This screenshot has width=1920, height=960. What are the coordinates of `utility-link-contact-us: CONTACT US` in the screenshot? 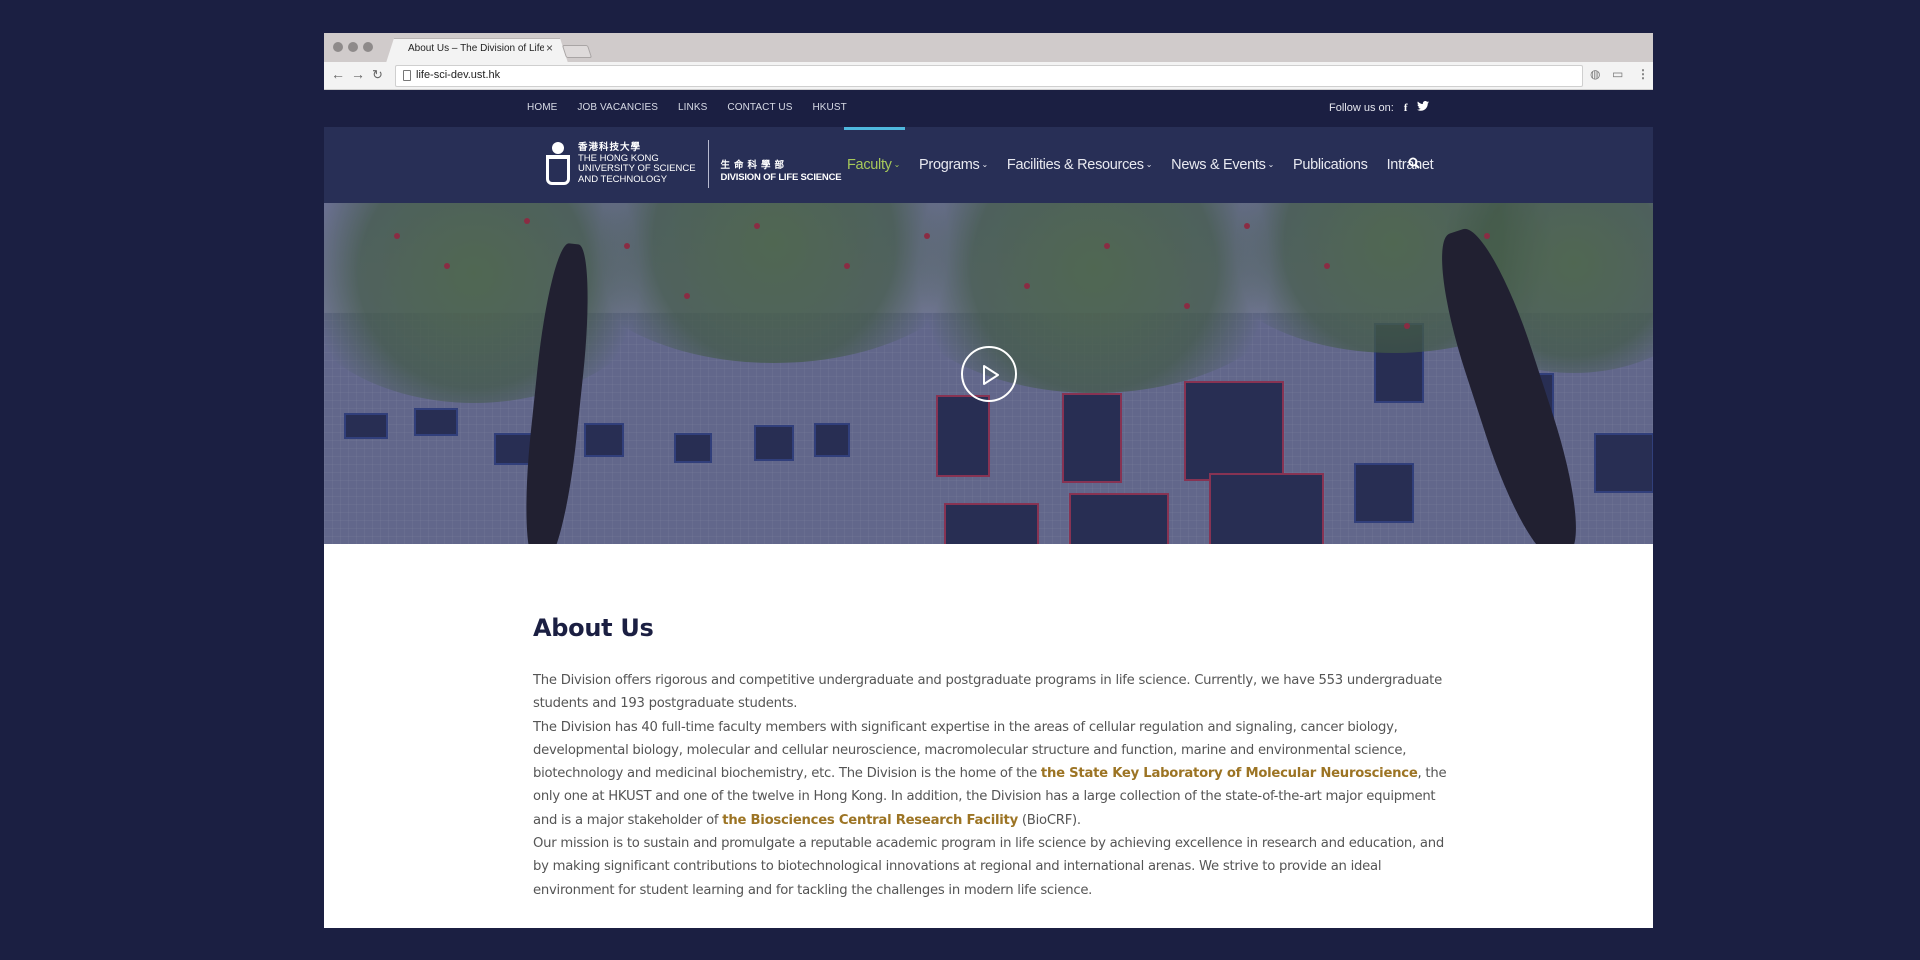 It's located at (759, 107).